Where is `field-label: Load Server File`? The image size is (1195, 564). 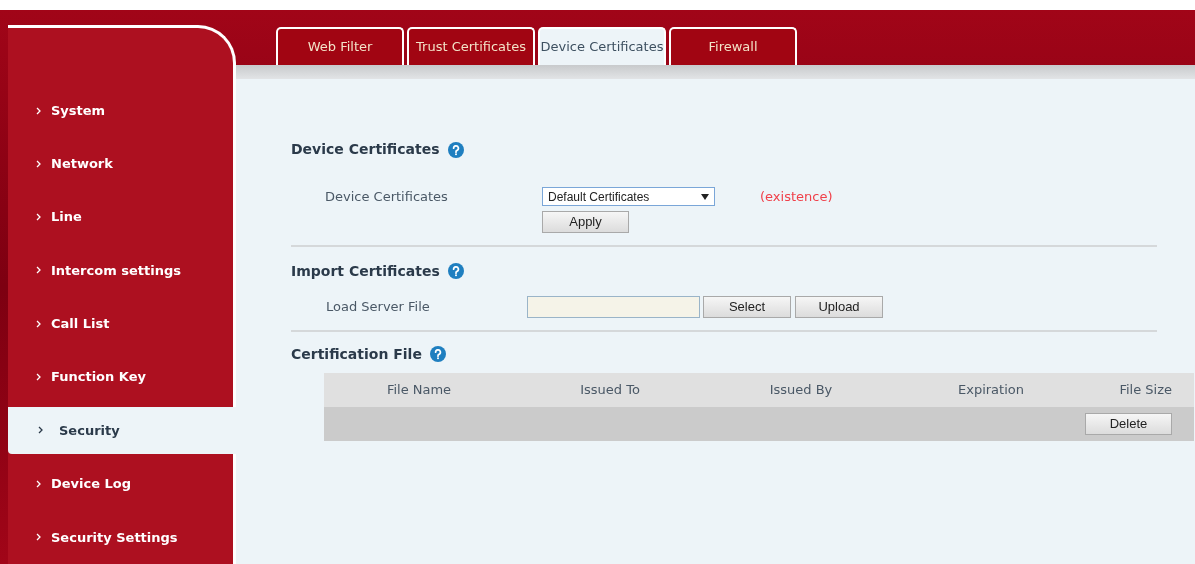
field-label: Load Server File is located at coordinates (378, 306).